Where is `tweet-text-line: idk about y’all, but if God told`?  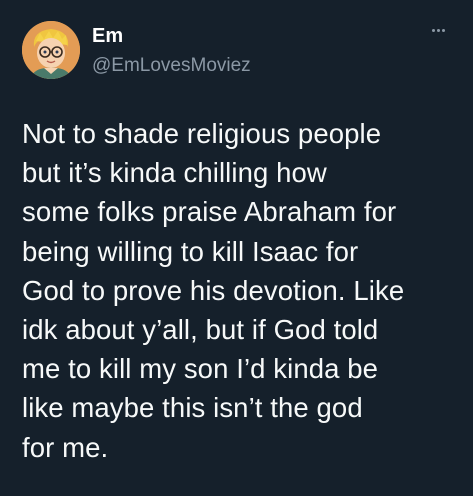
tweet-text-line: idk about y’all, but if God told is located at coordinates (200, 330).